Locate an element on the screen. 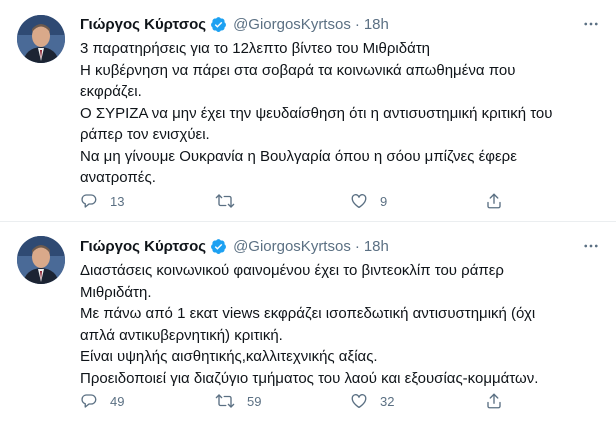 This screenshot has width=616, height=423. retweet-button: 59 is located at coordinates (238, 401).